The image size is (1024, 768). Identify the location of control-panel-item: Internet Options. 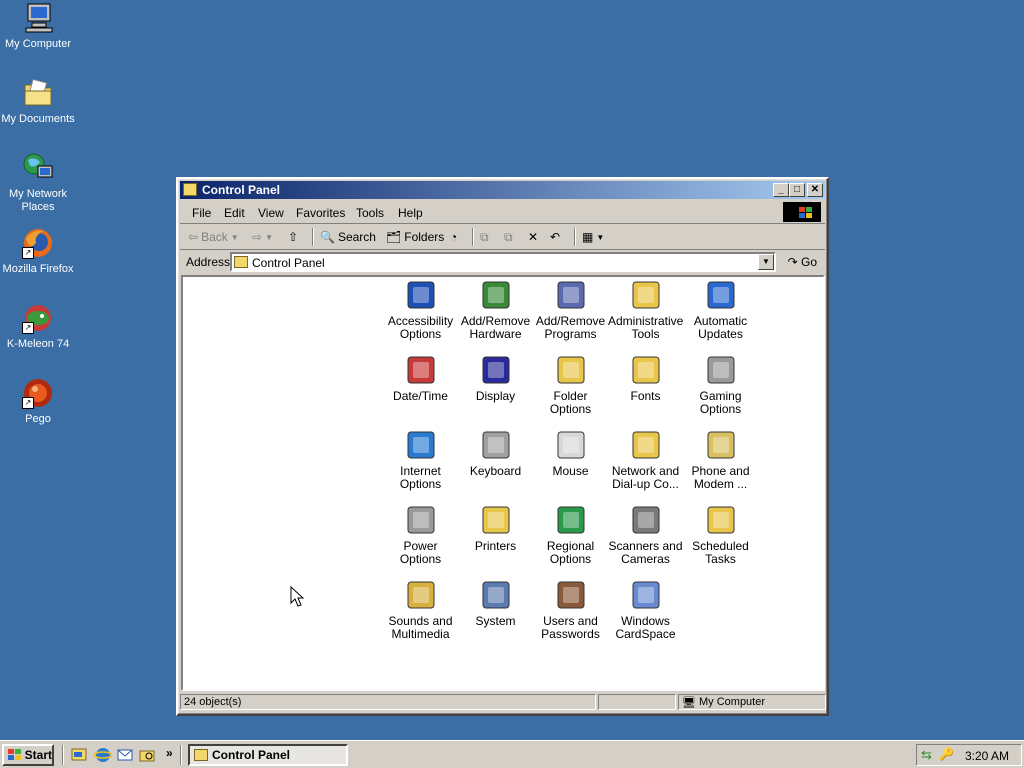
(420, 460).